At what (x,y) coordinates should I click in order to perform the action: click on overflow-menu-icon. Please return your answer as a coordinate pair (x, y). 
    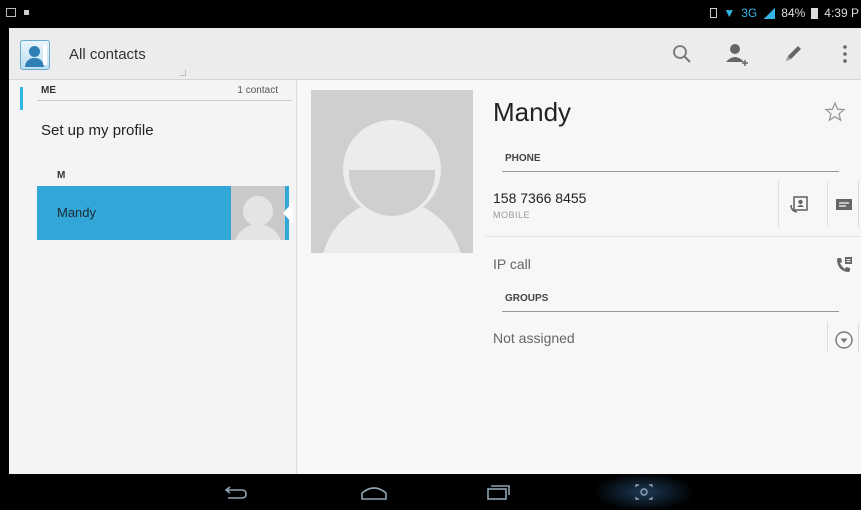
    Looking at the image, I should click on (845, 54).